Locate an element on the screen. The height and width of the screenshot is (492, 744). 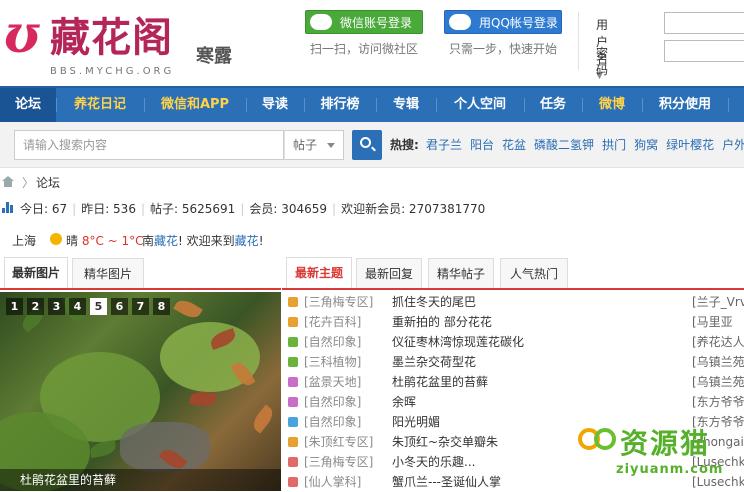
hot-search-link: 绿叶樱花 is located at coordinates (690, 144).